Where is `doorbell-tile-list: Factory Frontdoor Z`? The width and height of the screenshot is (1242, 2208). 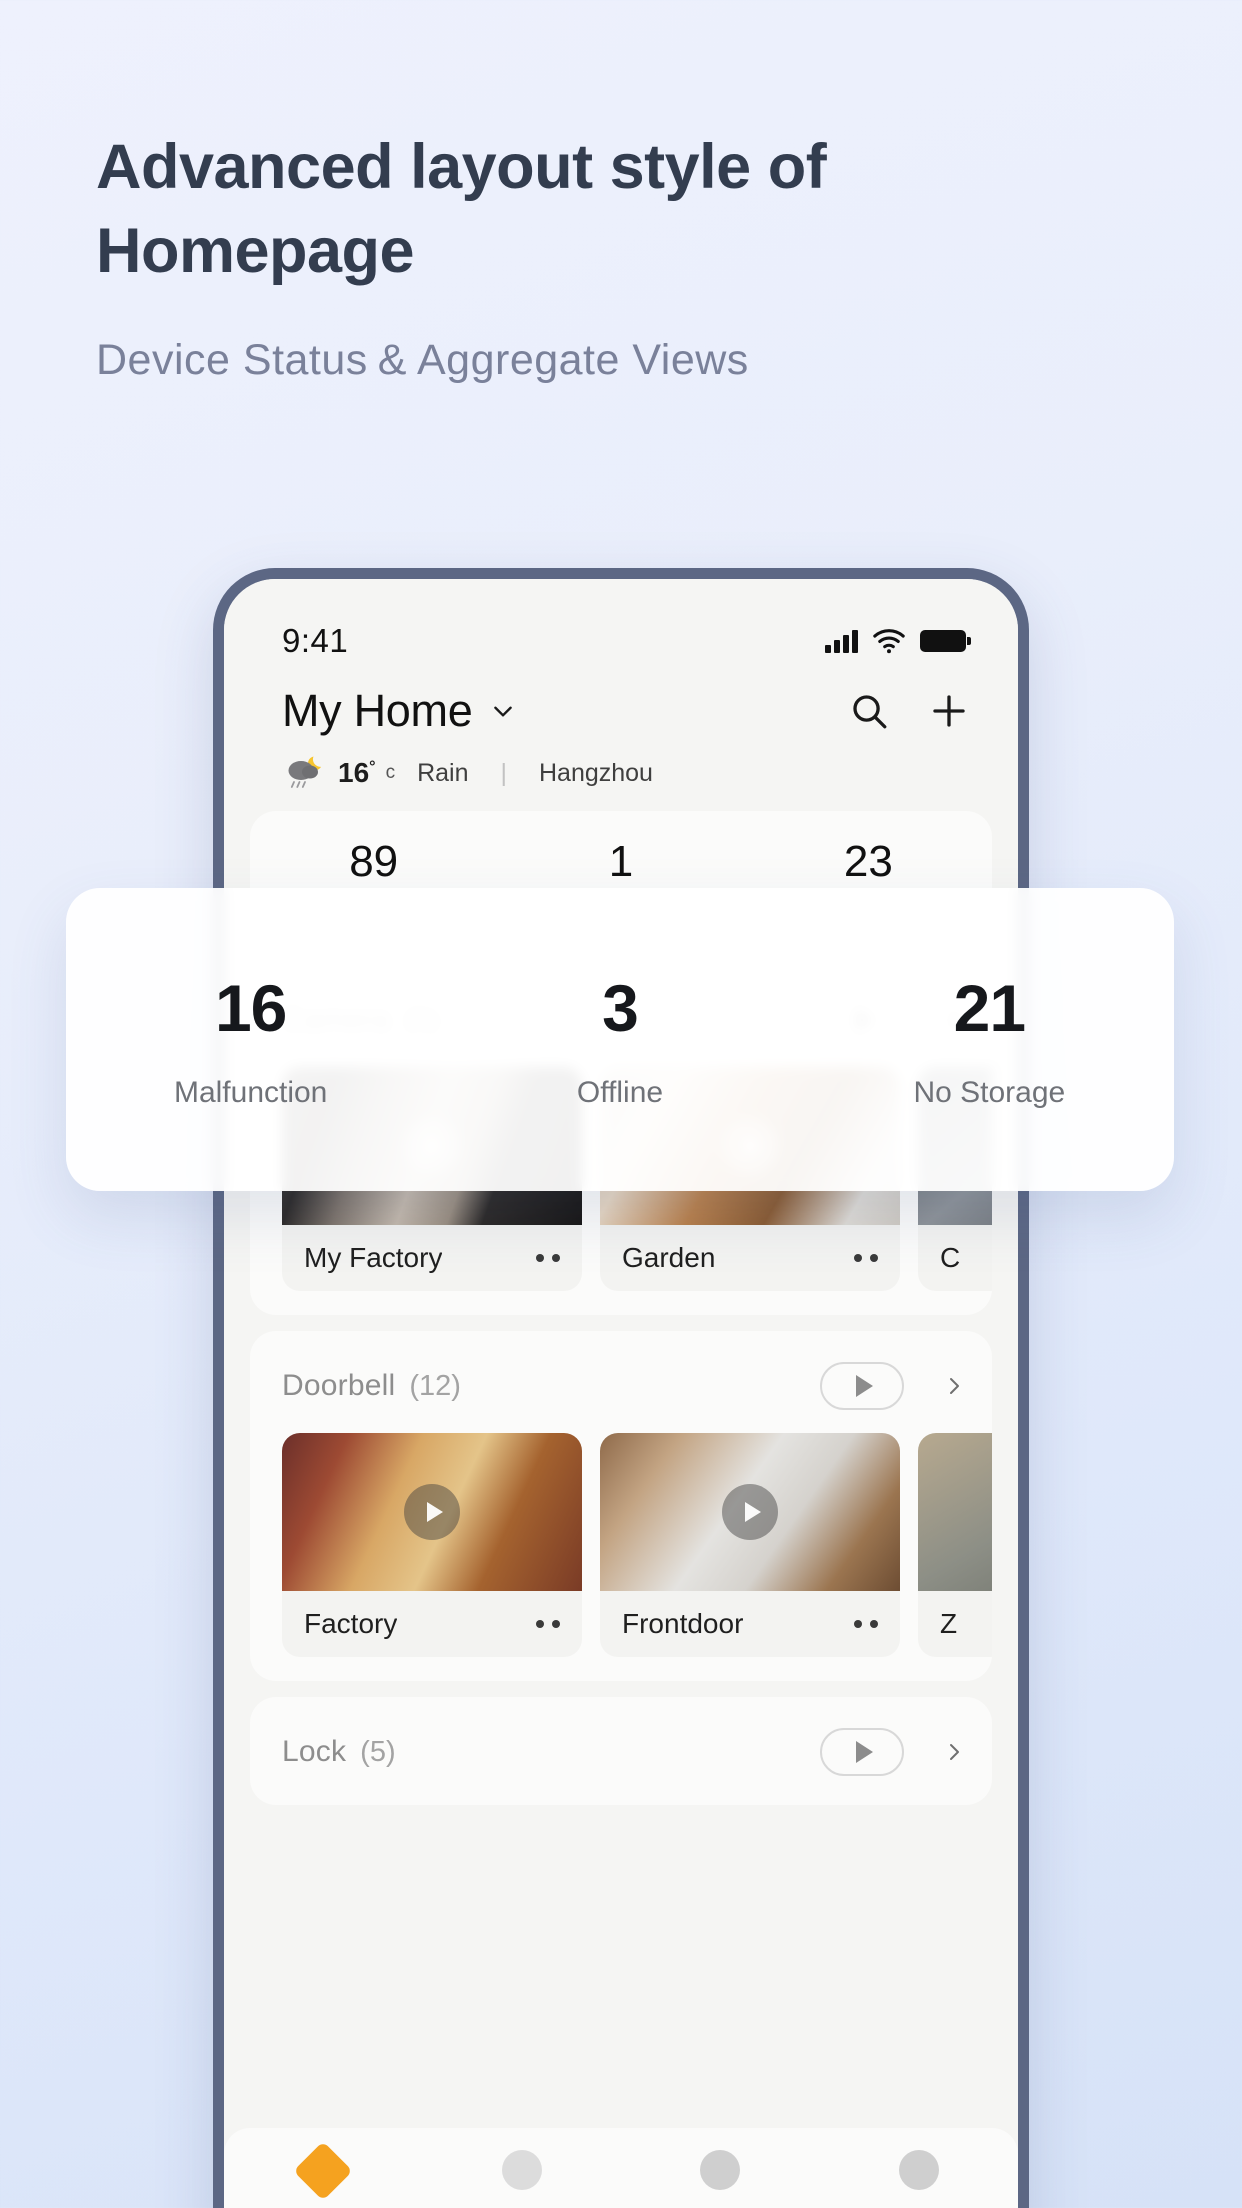 doorbell-tile-list: Factory Frontdoor Z is located at coordinates (621, 1536).